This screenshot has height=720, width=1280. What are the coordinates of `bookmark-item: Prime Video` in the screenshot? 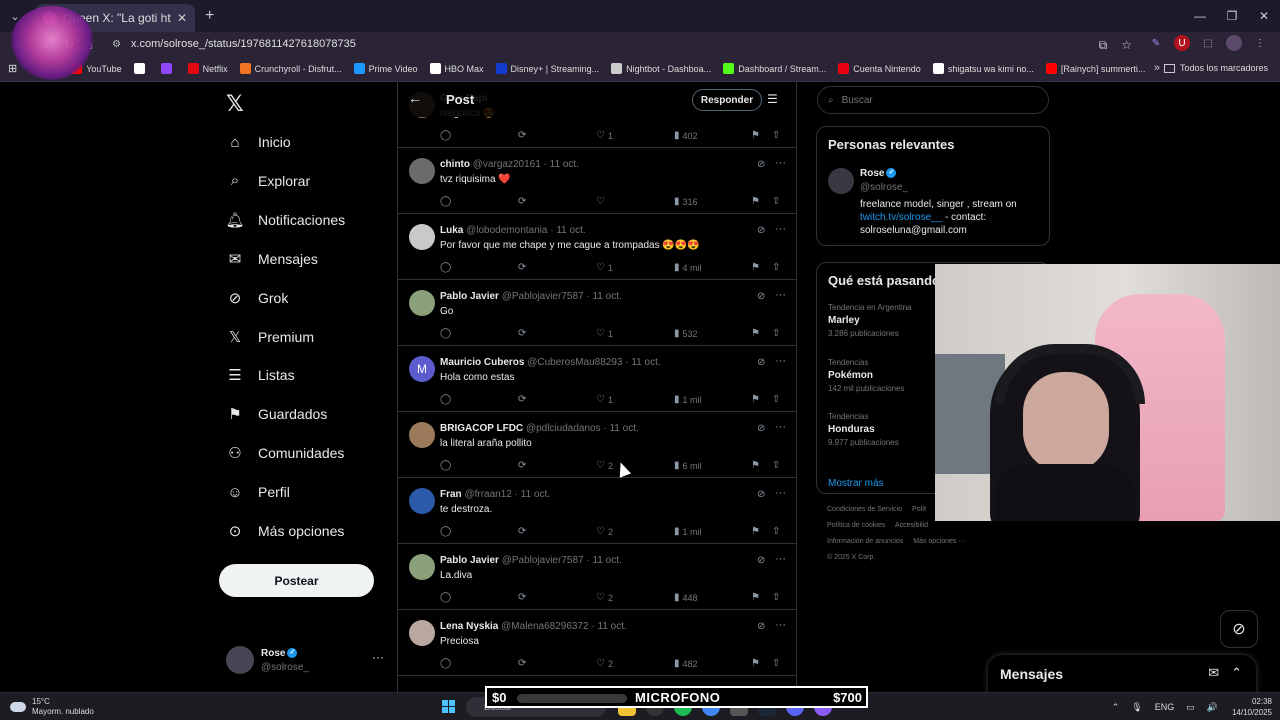 It's located at (385, 68).